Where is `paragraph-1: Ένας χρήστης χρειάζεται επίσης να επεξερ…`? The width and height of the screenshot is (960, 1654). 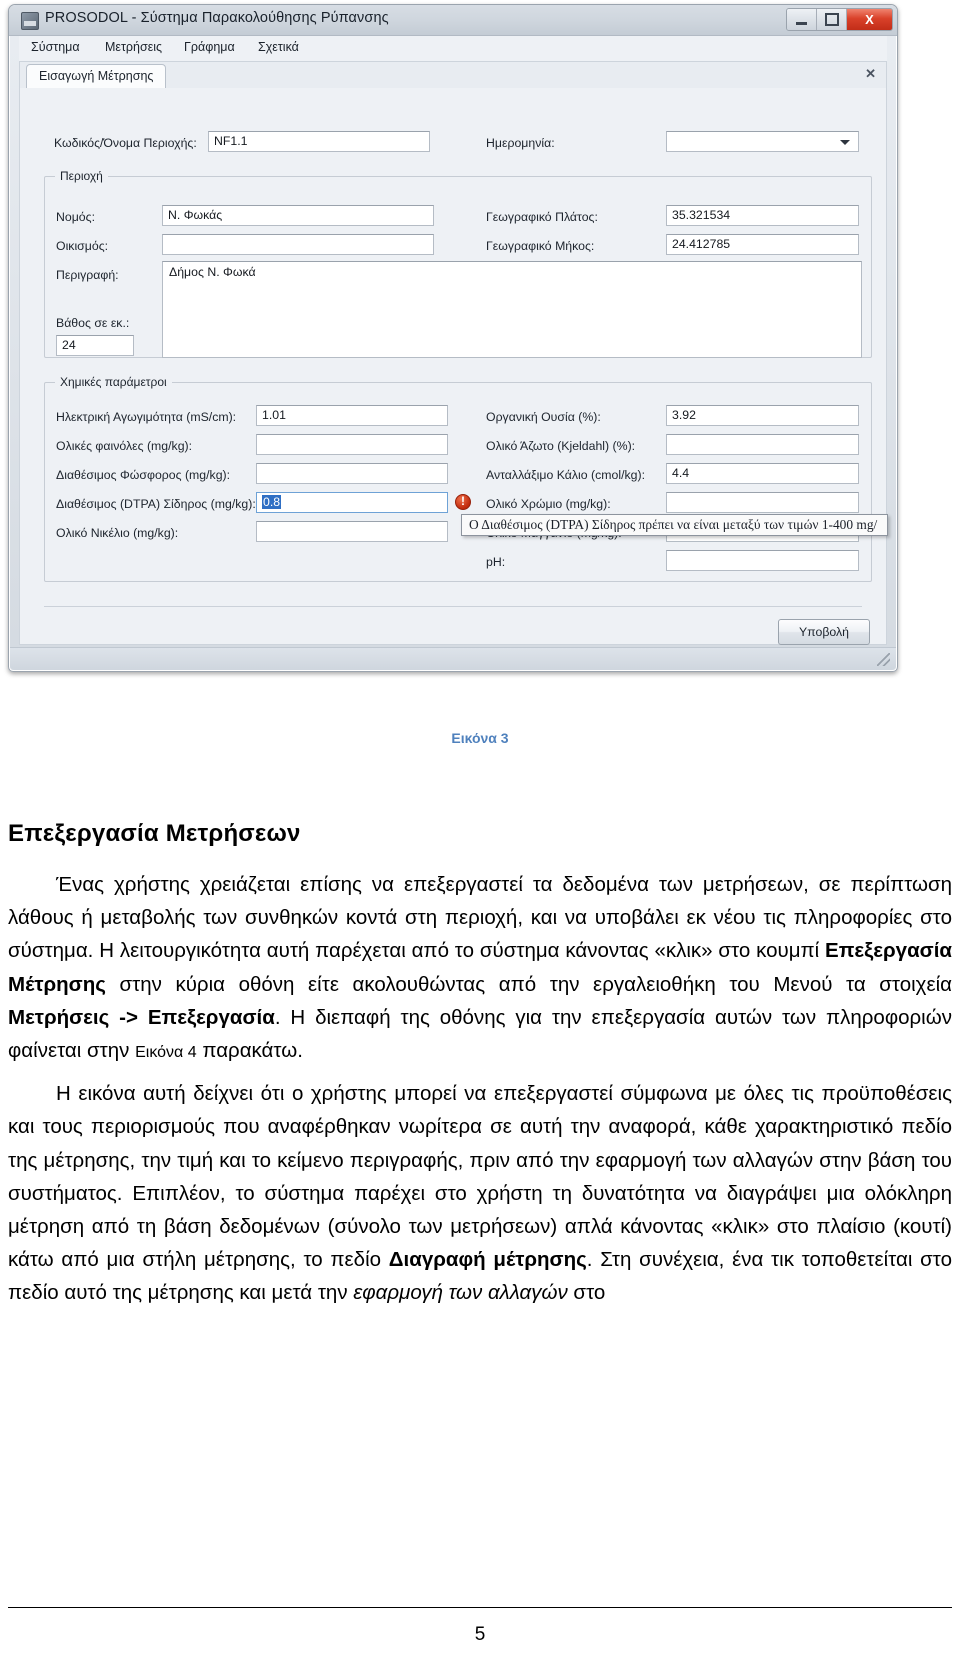
paragraph-1: Ένας χρήστης χρειάζεται επίσης να επεξερ… is located at coordinates (480, 967).